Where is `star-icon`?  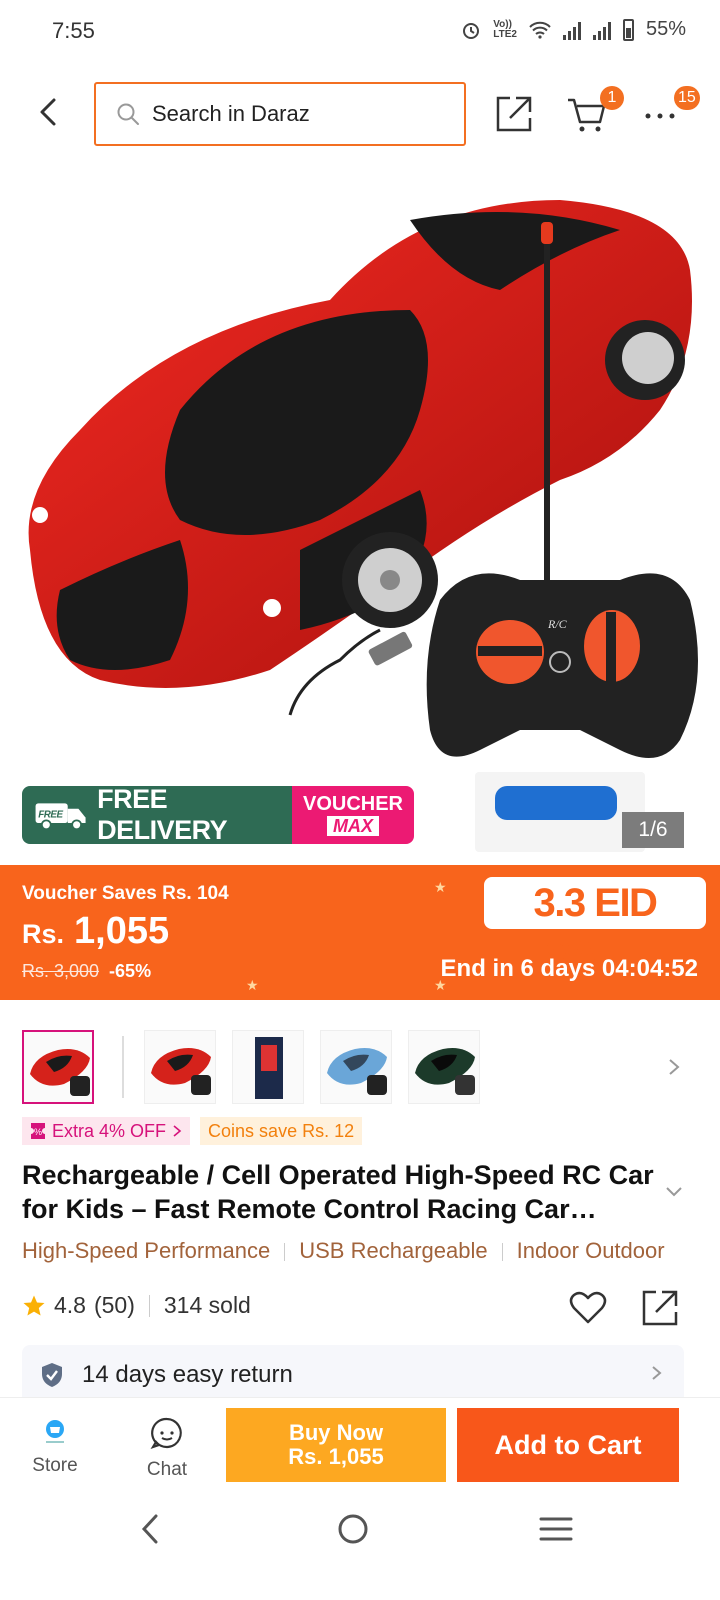 star-icon is located at coordinates (34, 1305).